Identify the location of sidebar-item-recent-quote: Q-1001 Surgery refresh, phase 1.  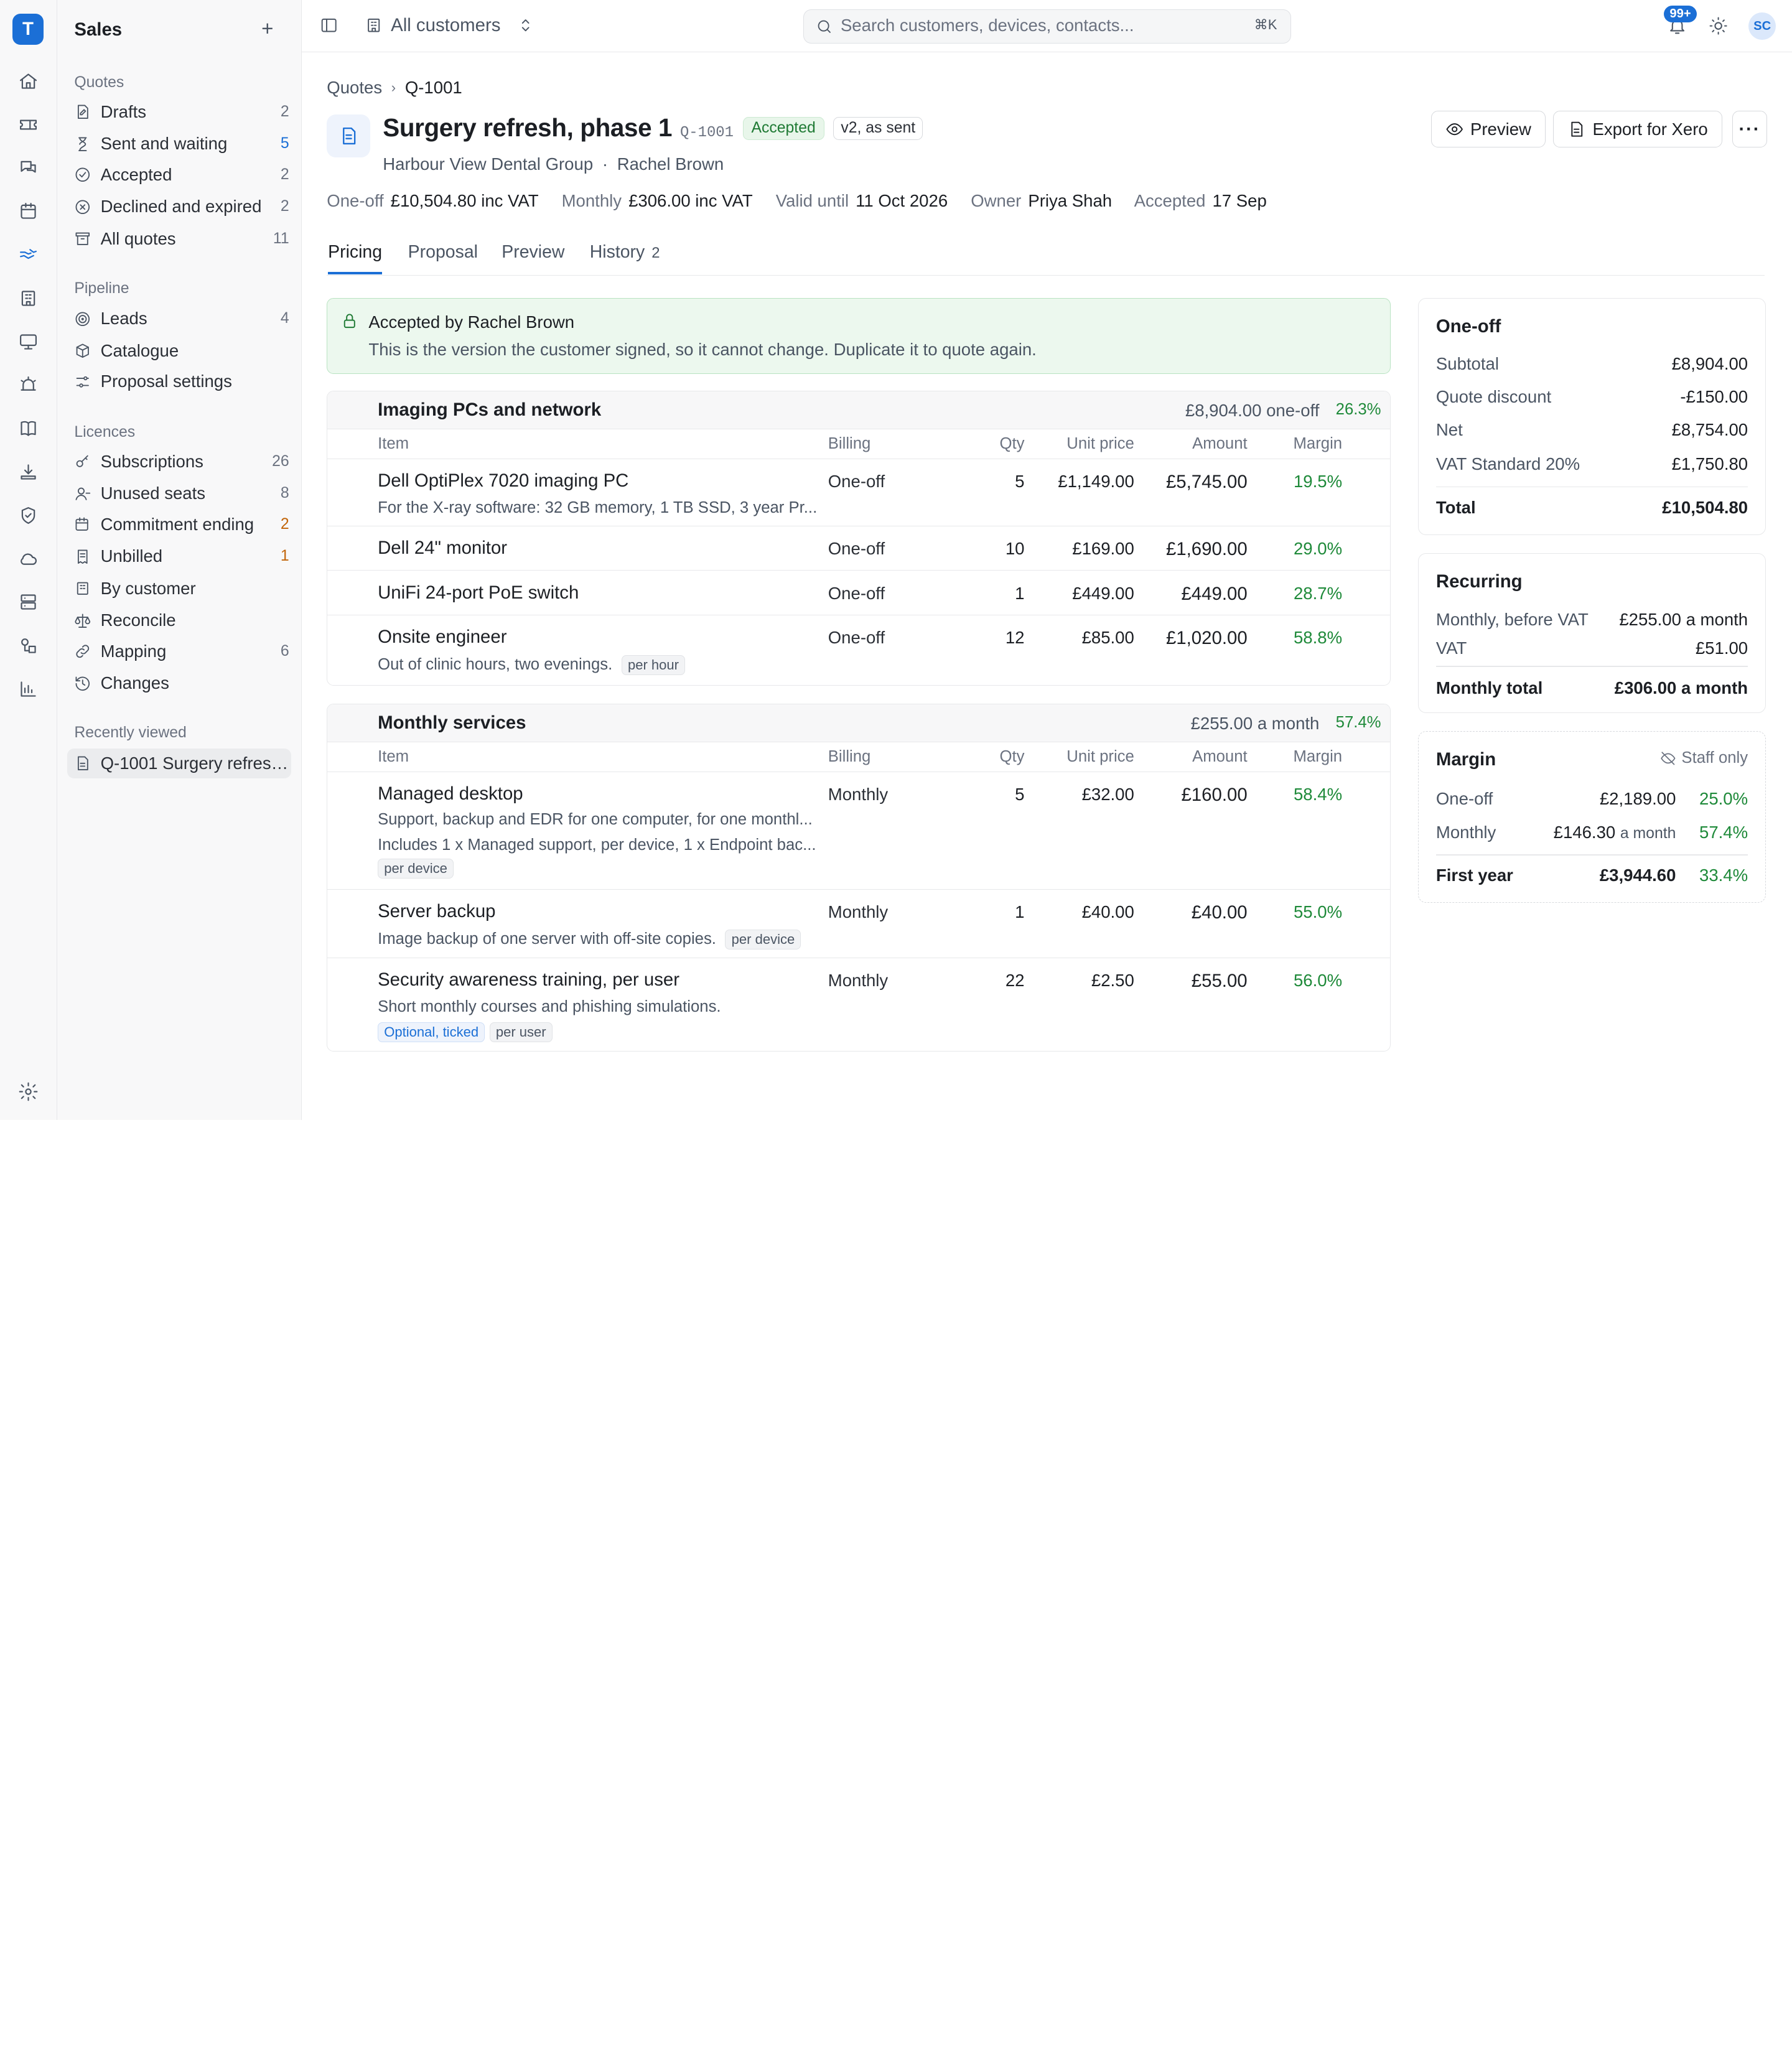
(180, 763).